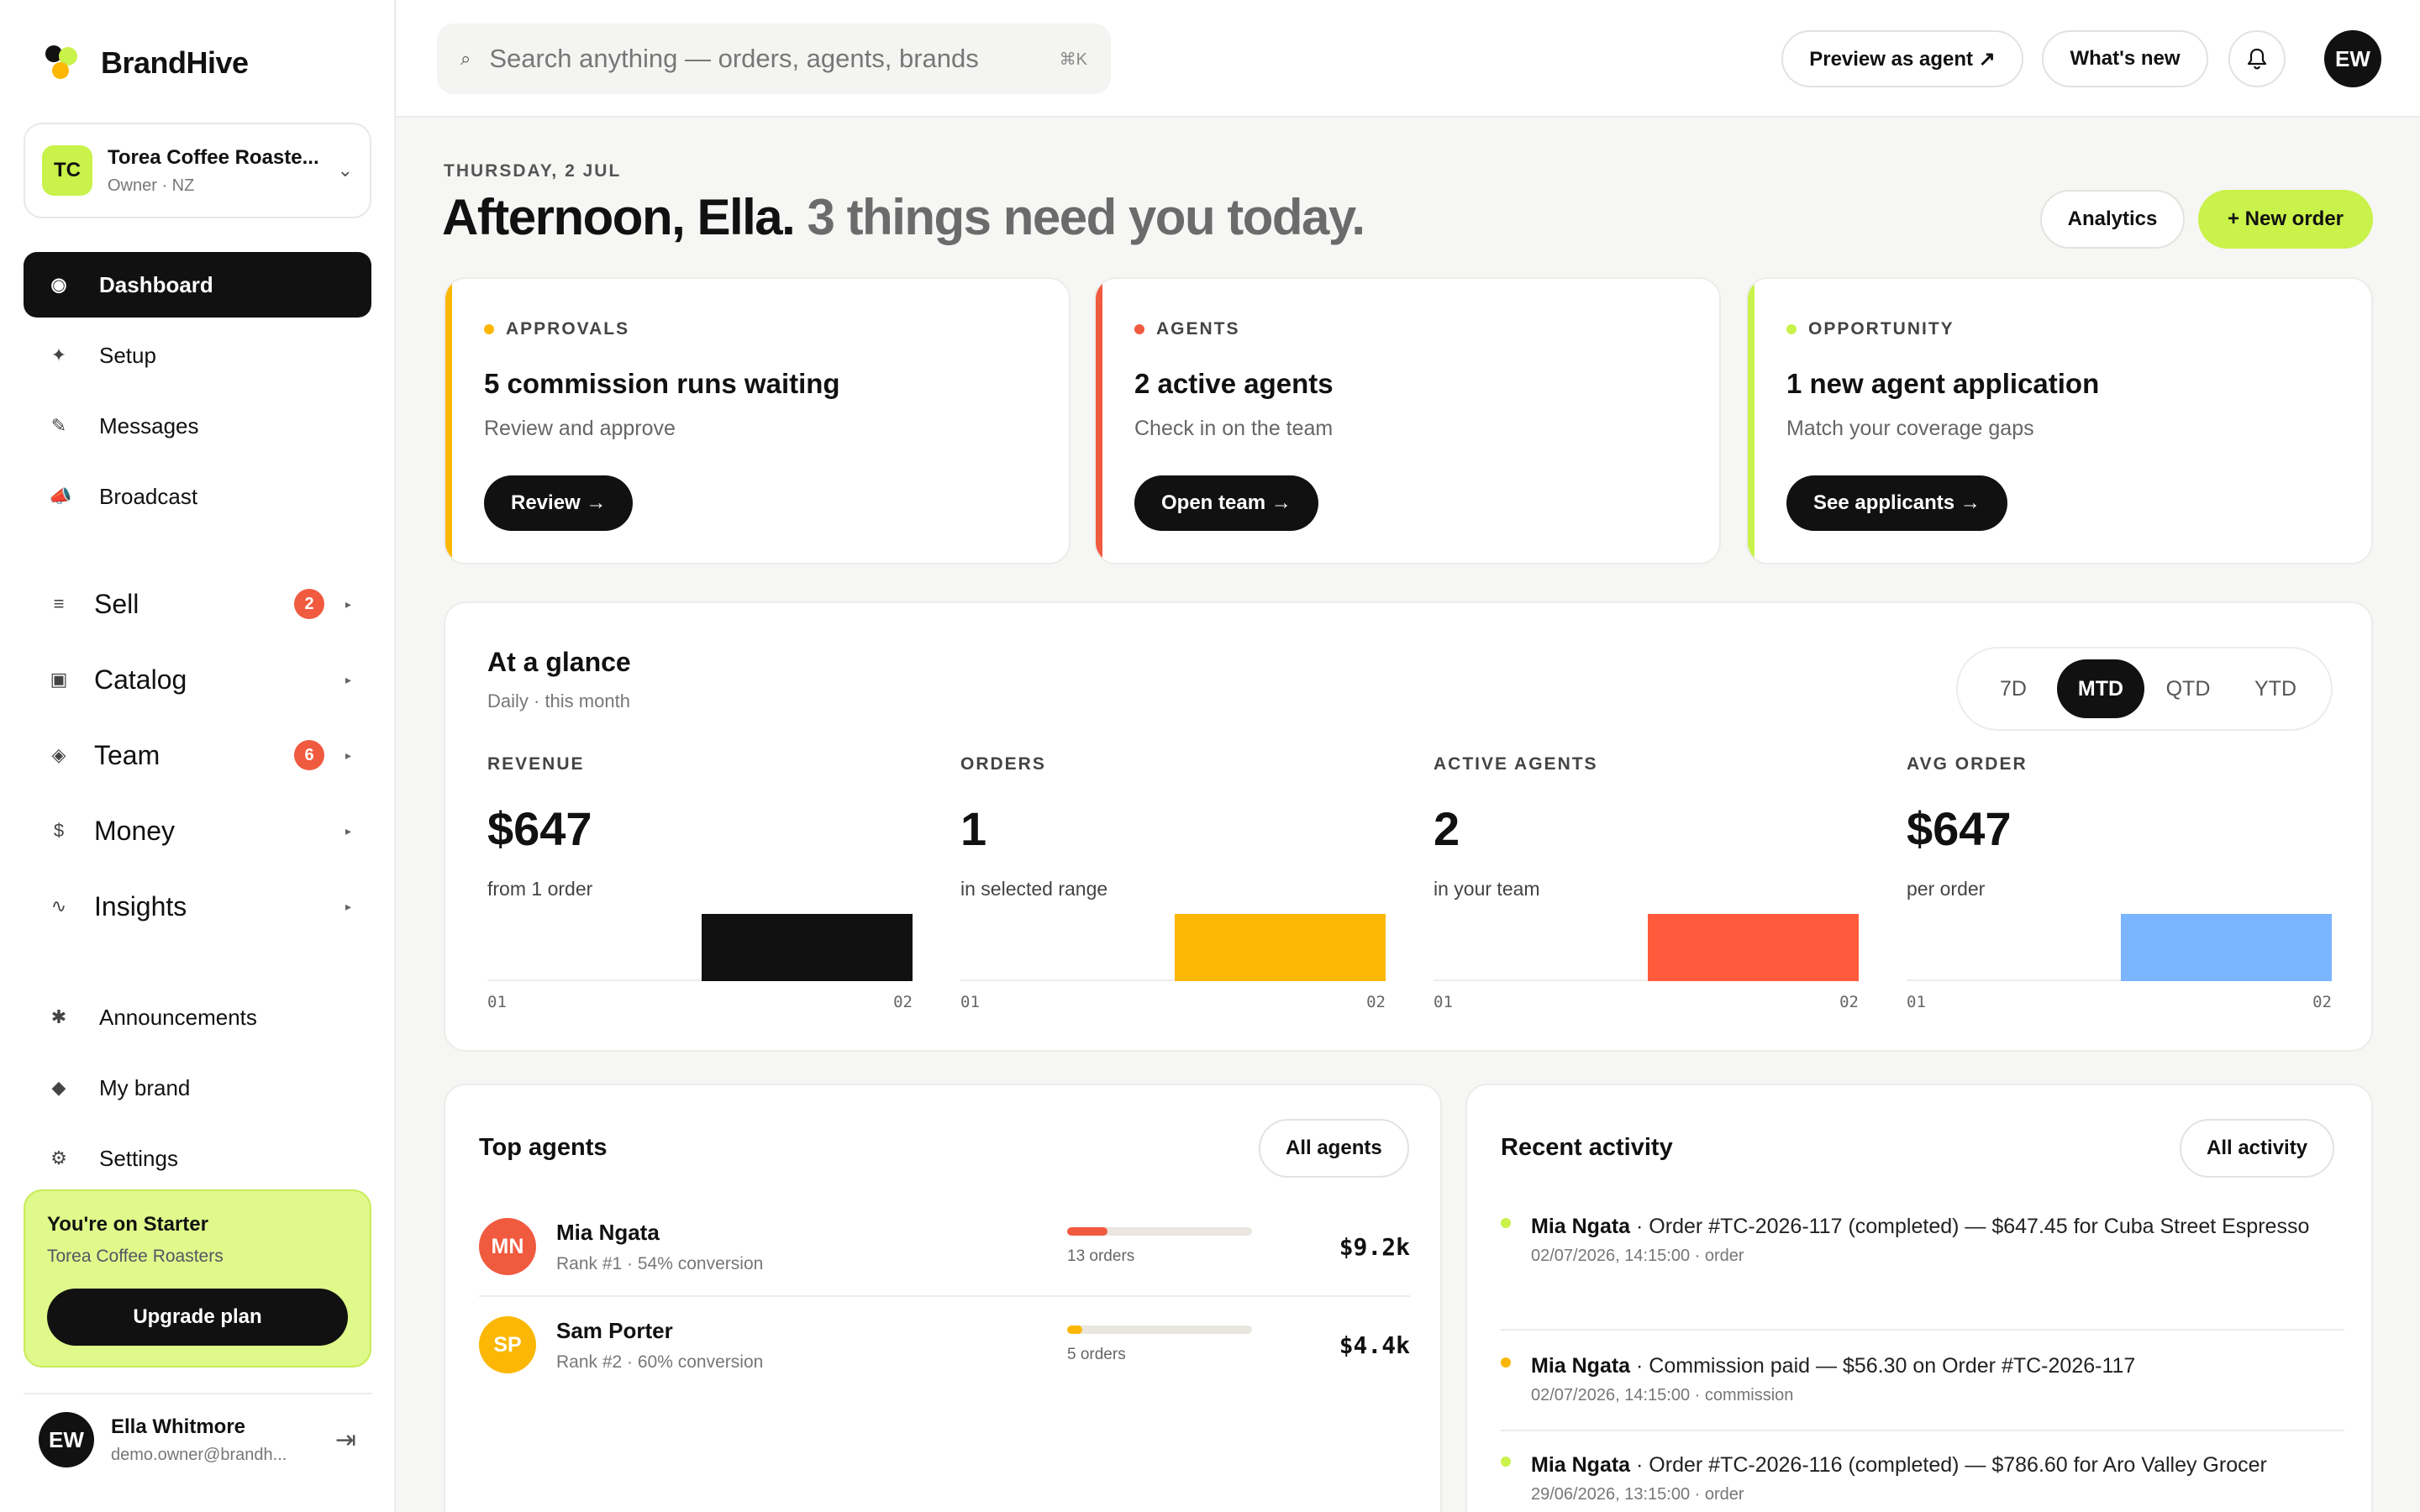 This screenshot has width=2420, height=1512. I want to click on card-kicker: OPPORTUNITY, so click(1881, 329).